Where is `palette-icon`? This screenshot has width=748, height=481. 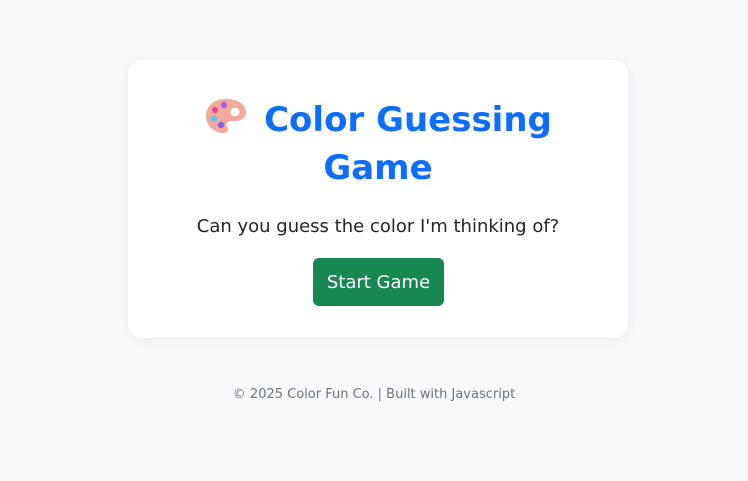 palette-icon is located at coordinates (226, 116).